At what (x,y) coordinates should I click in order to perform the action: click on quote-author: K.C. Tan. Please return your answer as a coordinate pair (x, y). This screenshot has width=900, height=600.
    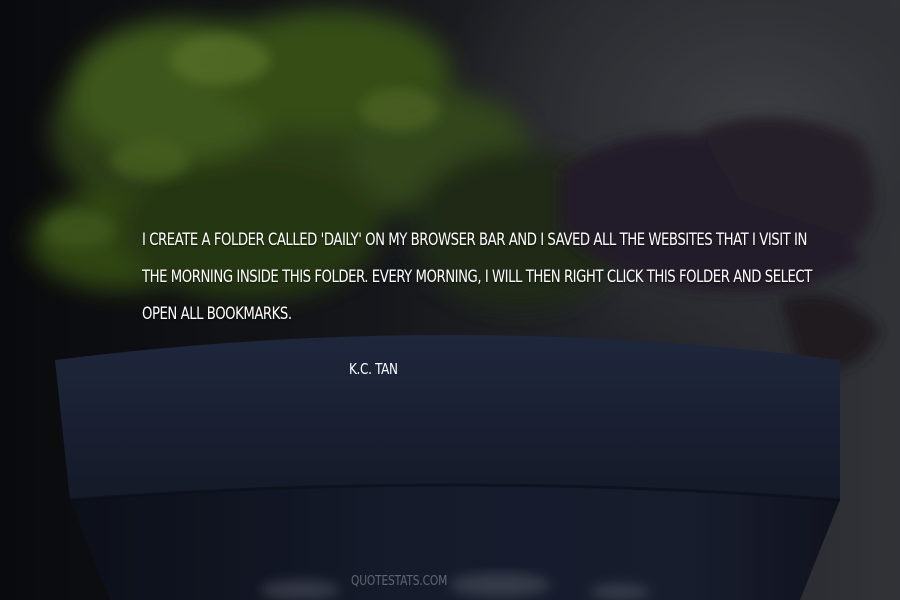
    Looking at the image, I should click on (373, 369).